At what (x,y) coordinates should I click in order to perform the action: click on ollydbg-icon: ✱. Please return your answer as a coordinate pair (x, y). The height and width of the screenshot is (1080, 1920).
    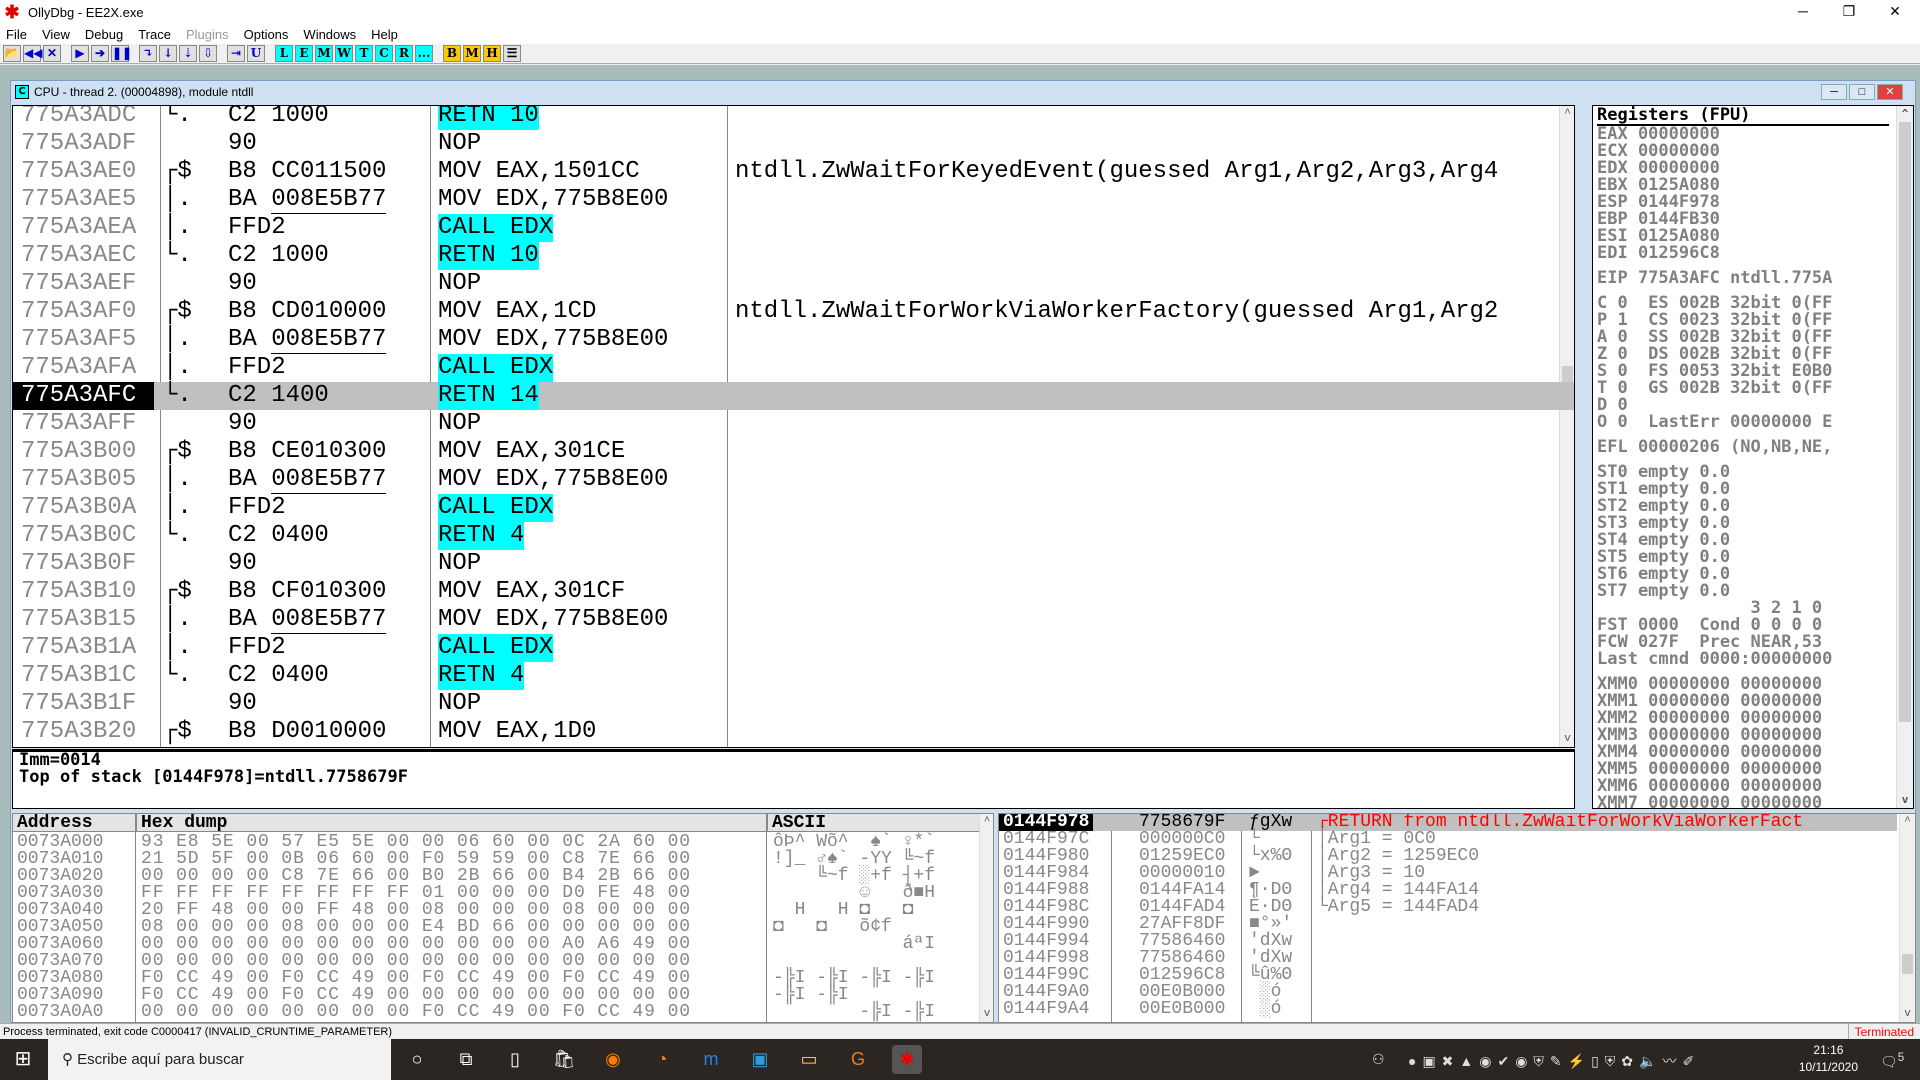
    Looking at the image, I should click on (907, 1059).